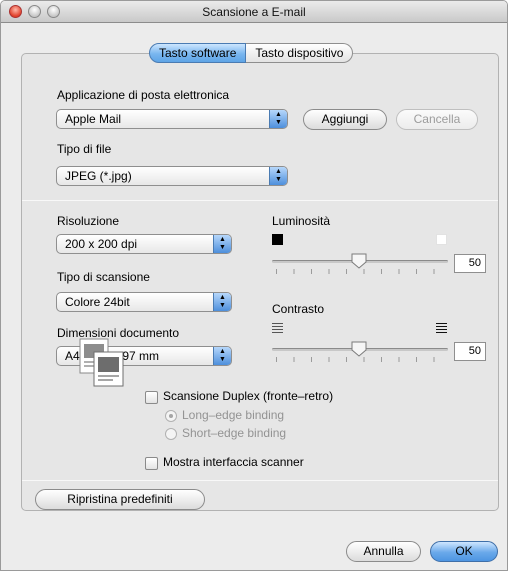 The height and width of the screenshot is (571, 508). Describe the element at coordinates (120, 499) in the screenshot. I see `restore-defaults-button: Ripristina predefiniti` at that location.